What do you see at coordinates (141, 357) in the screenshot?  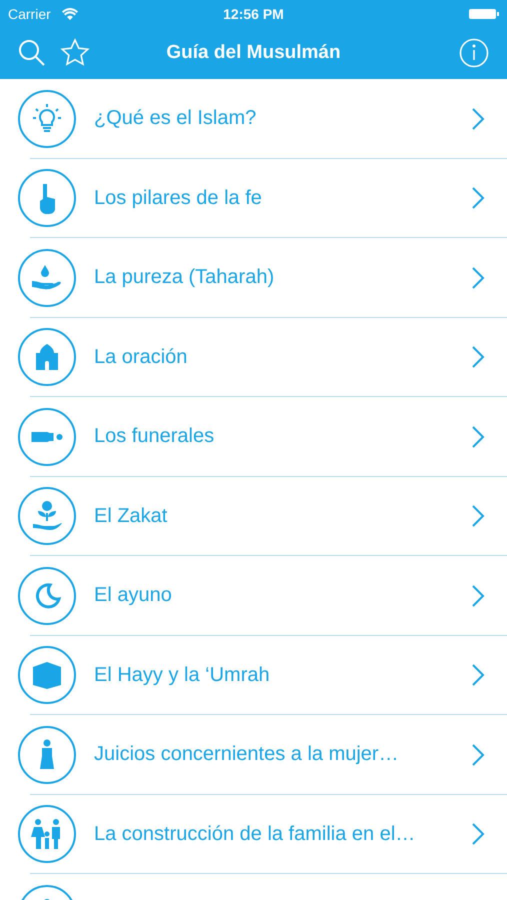 I see `menu-item-label: La oración` at bounding box center [141, 357].